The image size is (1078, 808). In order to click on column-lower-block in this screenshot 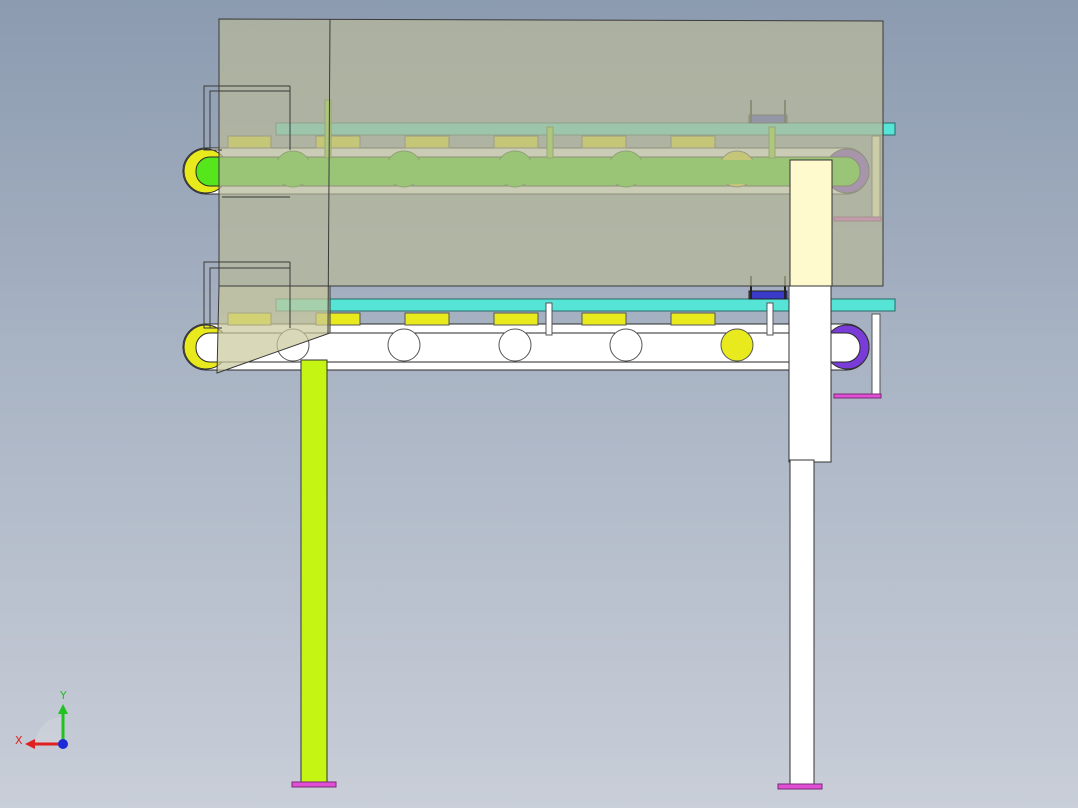, I will do `click(810, 374)`.